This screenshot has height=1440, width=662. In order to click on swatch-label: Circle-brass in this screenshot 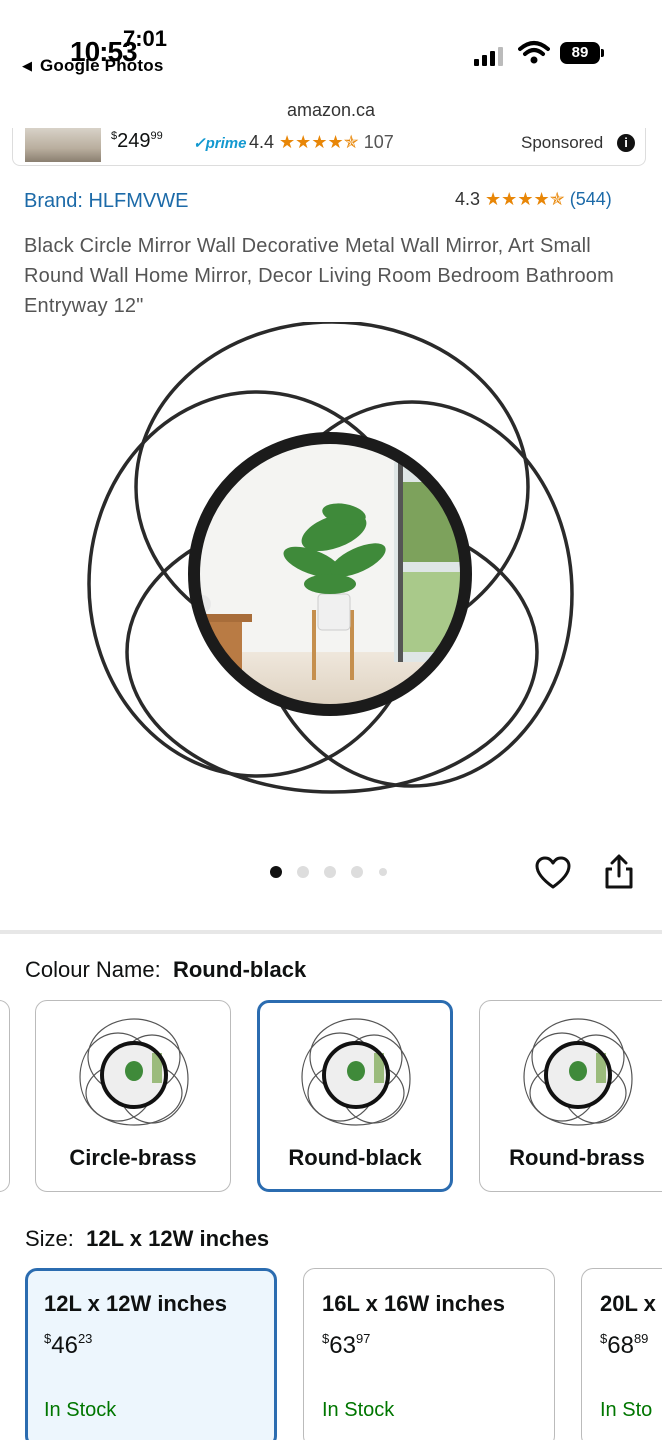, I will do `click(133, 1157)`.